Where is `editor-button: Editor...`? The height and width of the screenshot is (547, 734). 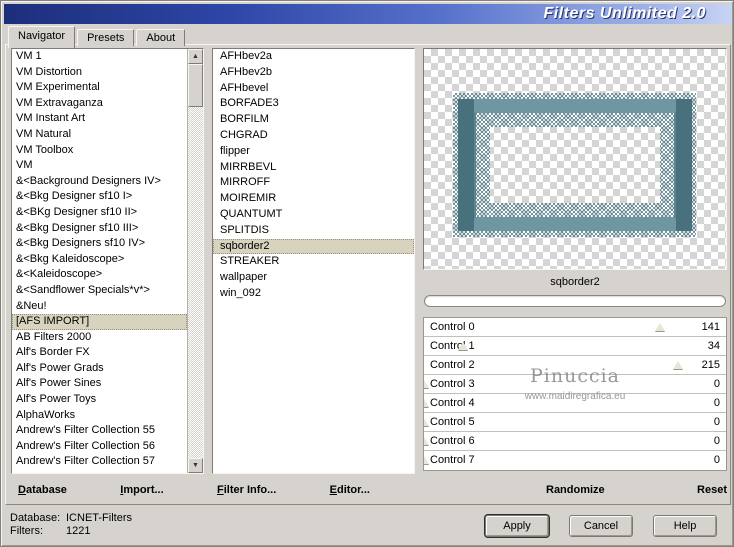
editor-button: Editor... is located at coordinates (350, 490).